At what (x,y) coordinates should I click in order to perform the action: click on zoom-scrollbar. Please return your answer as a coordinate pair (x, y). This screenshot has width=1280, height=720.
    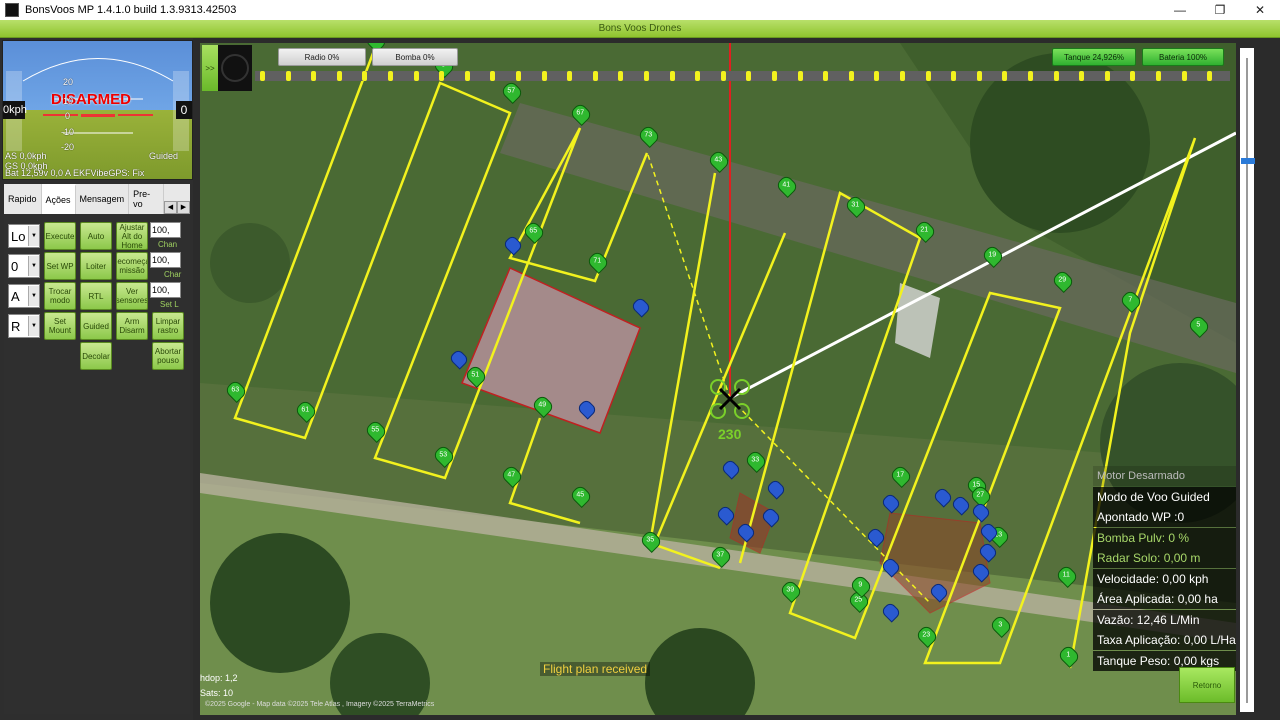
    Looking at the image, I should click on (1247, 380).